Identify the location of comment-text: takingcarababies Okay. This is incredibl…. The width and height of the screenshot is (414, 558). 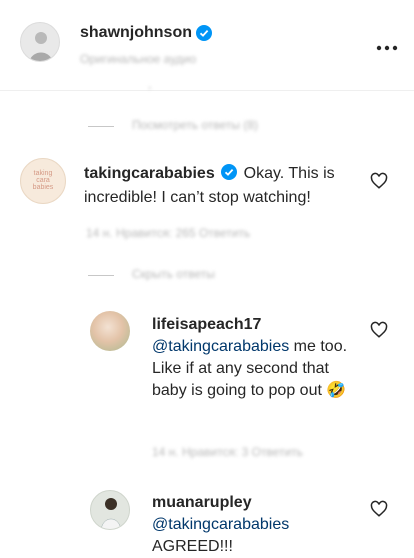
(219, 186).